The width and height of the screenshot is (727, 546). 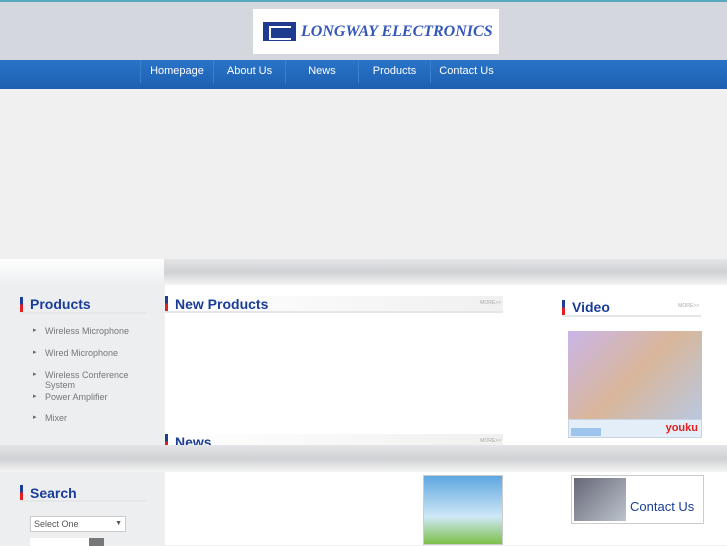 I want to click on youku-logo: youku, so click(x=681, y=428).